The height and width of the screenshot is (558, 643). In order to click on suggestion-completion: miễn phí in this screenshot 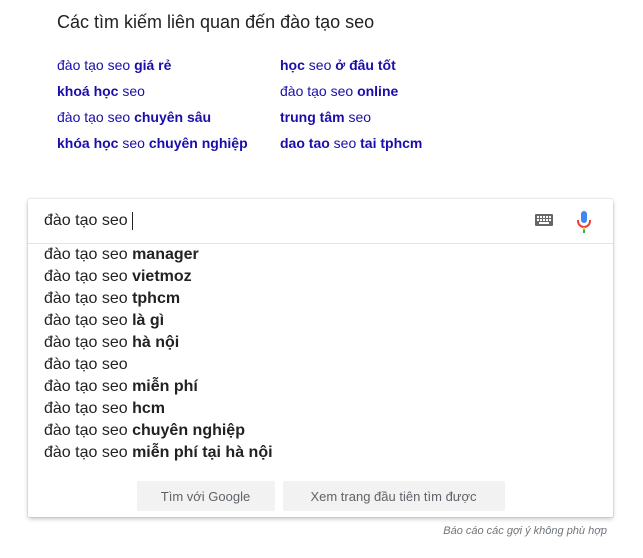, I will do `click(165, 386)`.